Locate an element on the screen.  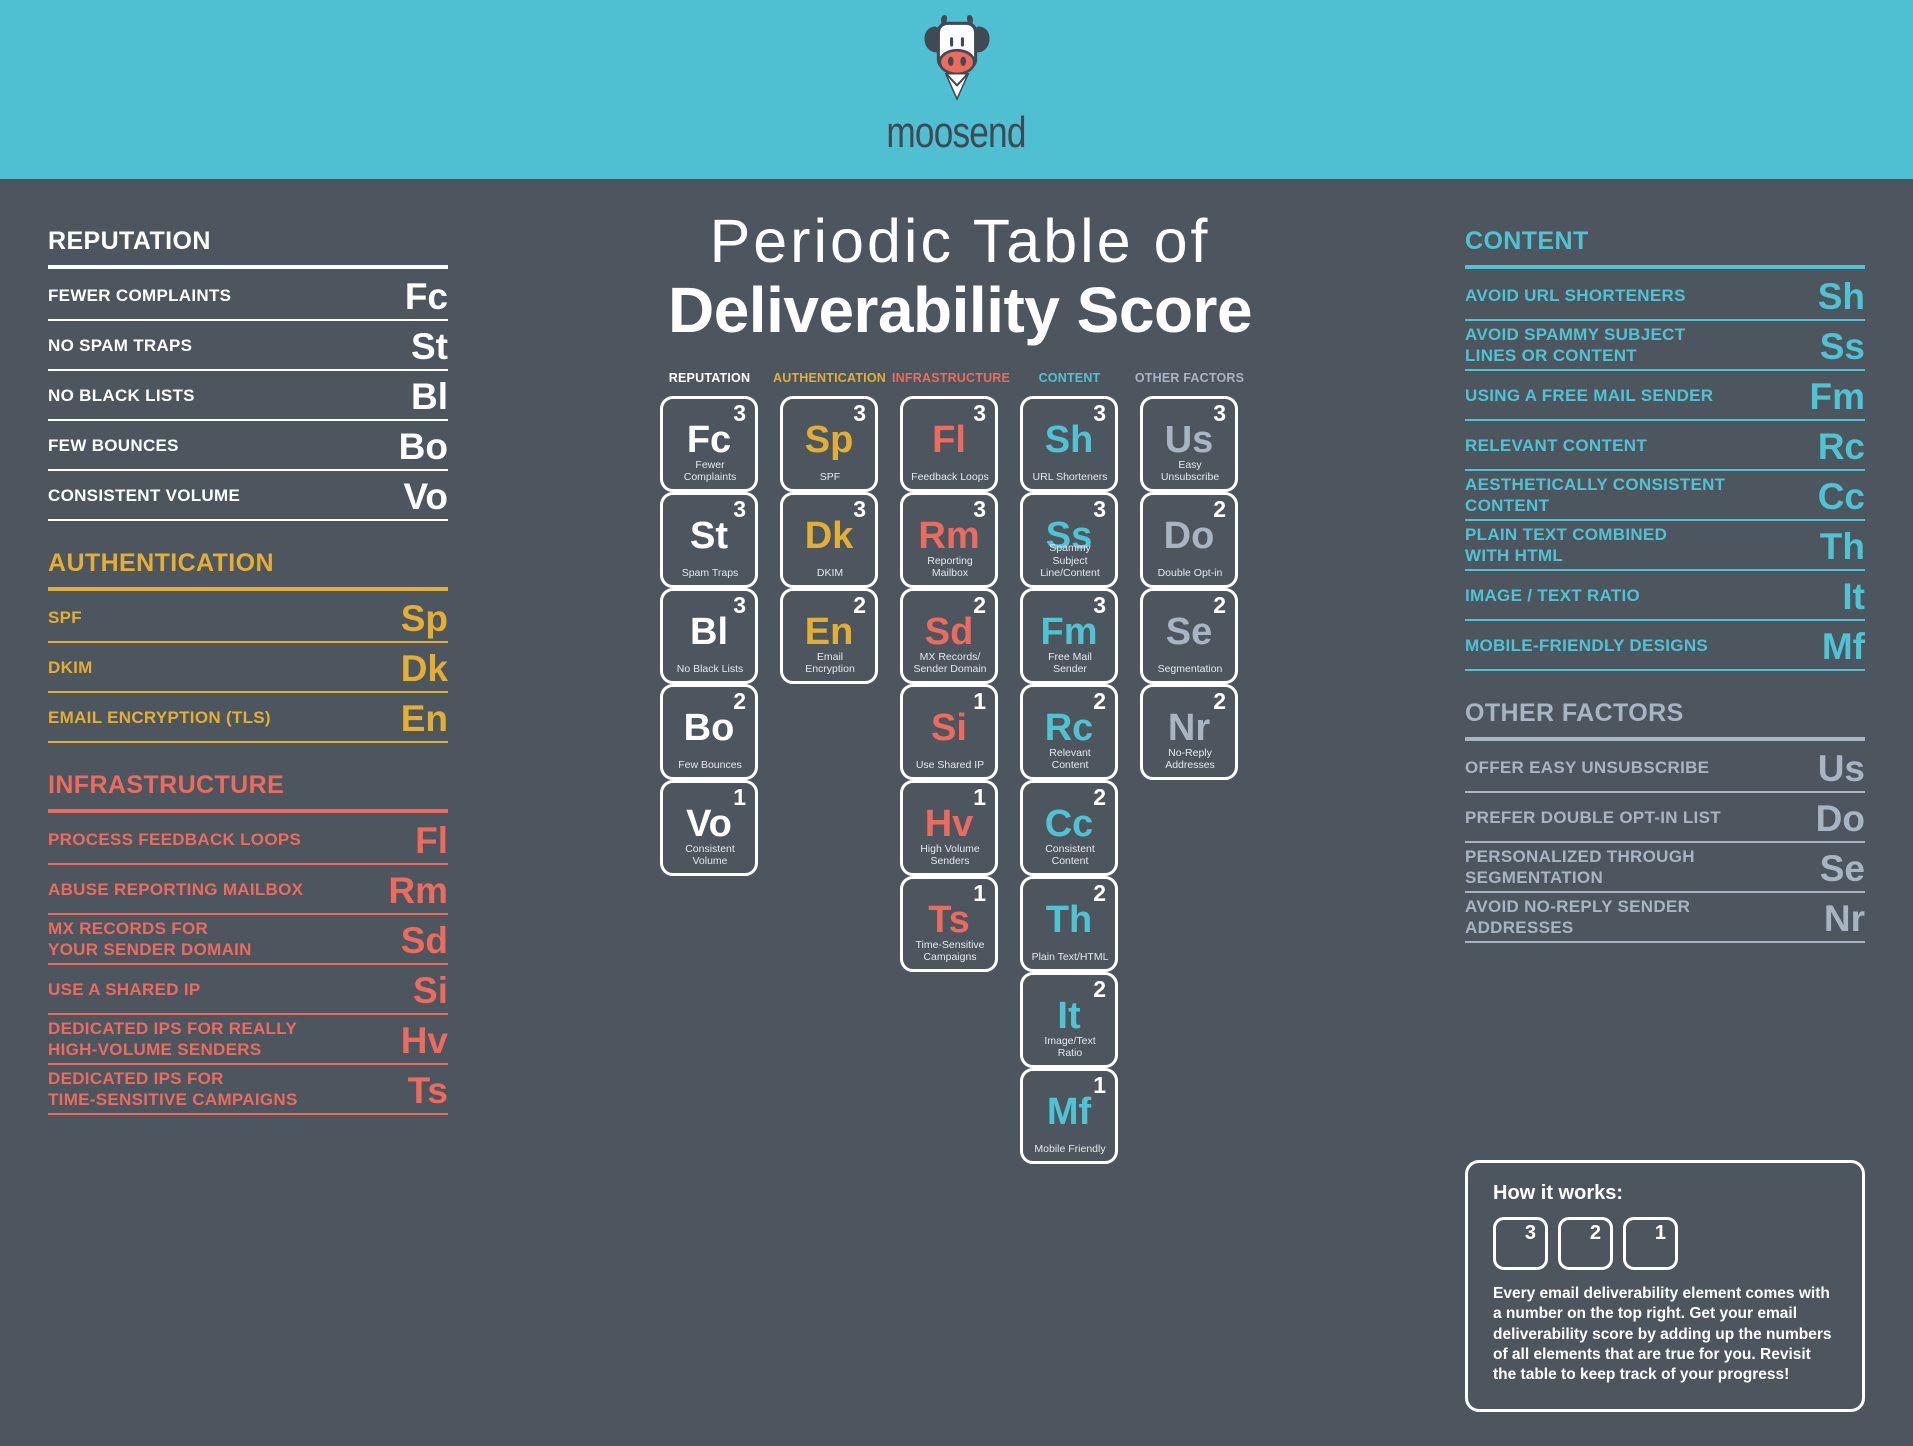
factor-row: AVOID SPAMMY SUBJECT LINES OR CONTENT Ss is located at coordinates (1665, 346).